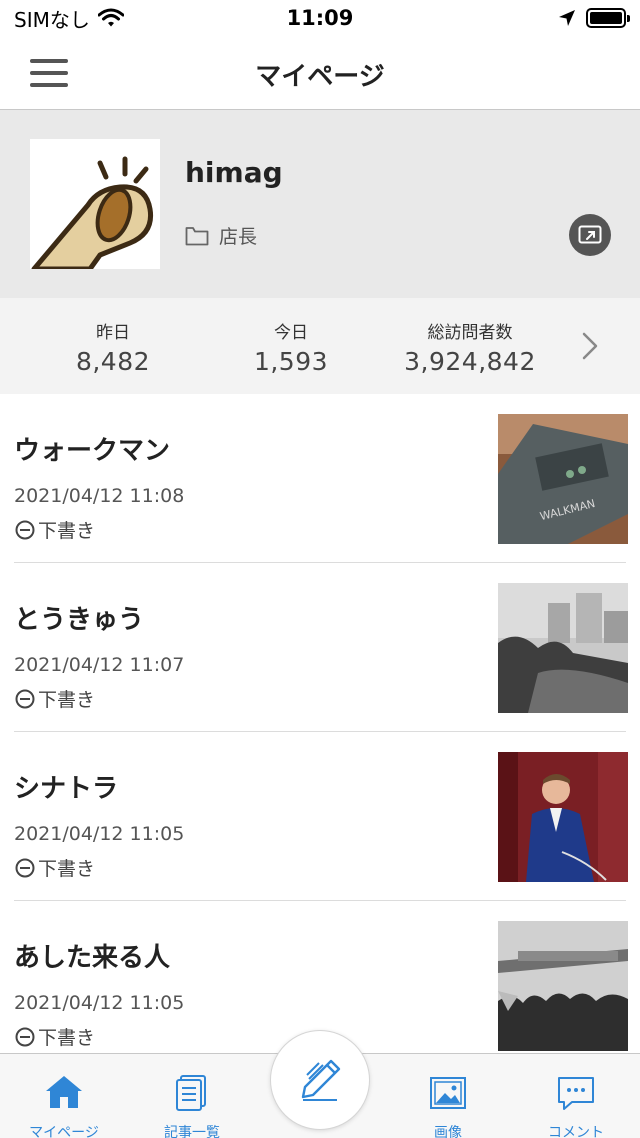  I want to click on chevron-right-icon, so click(590, 346).